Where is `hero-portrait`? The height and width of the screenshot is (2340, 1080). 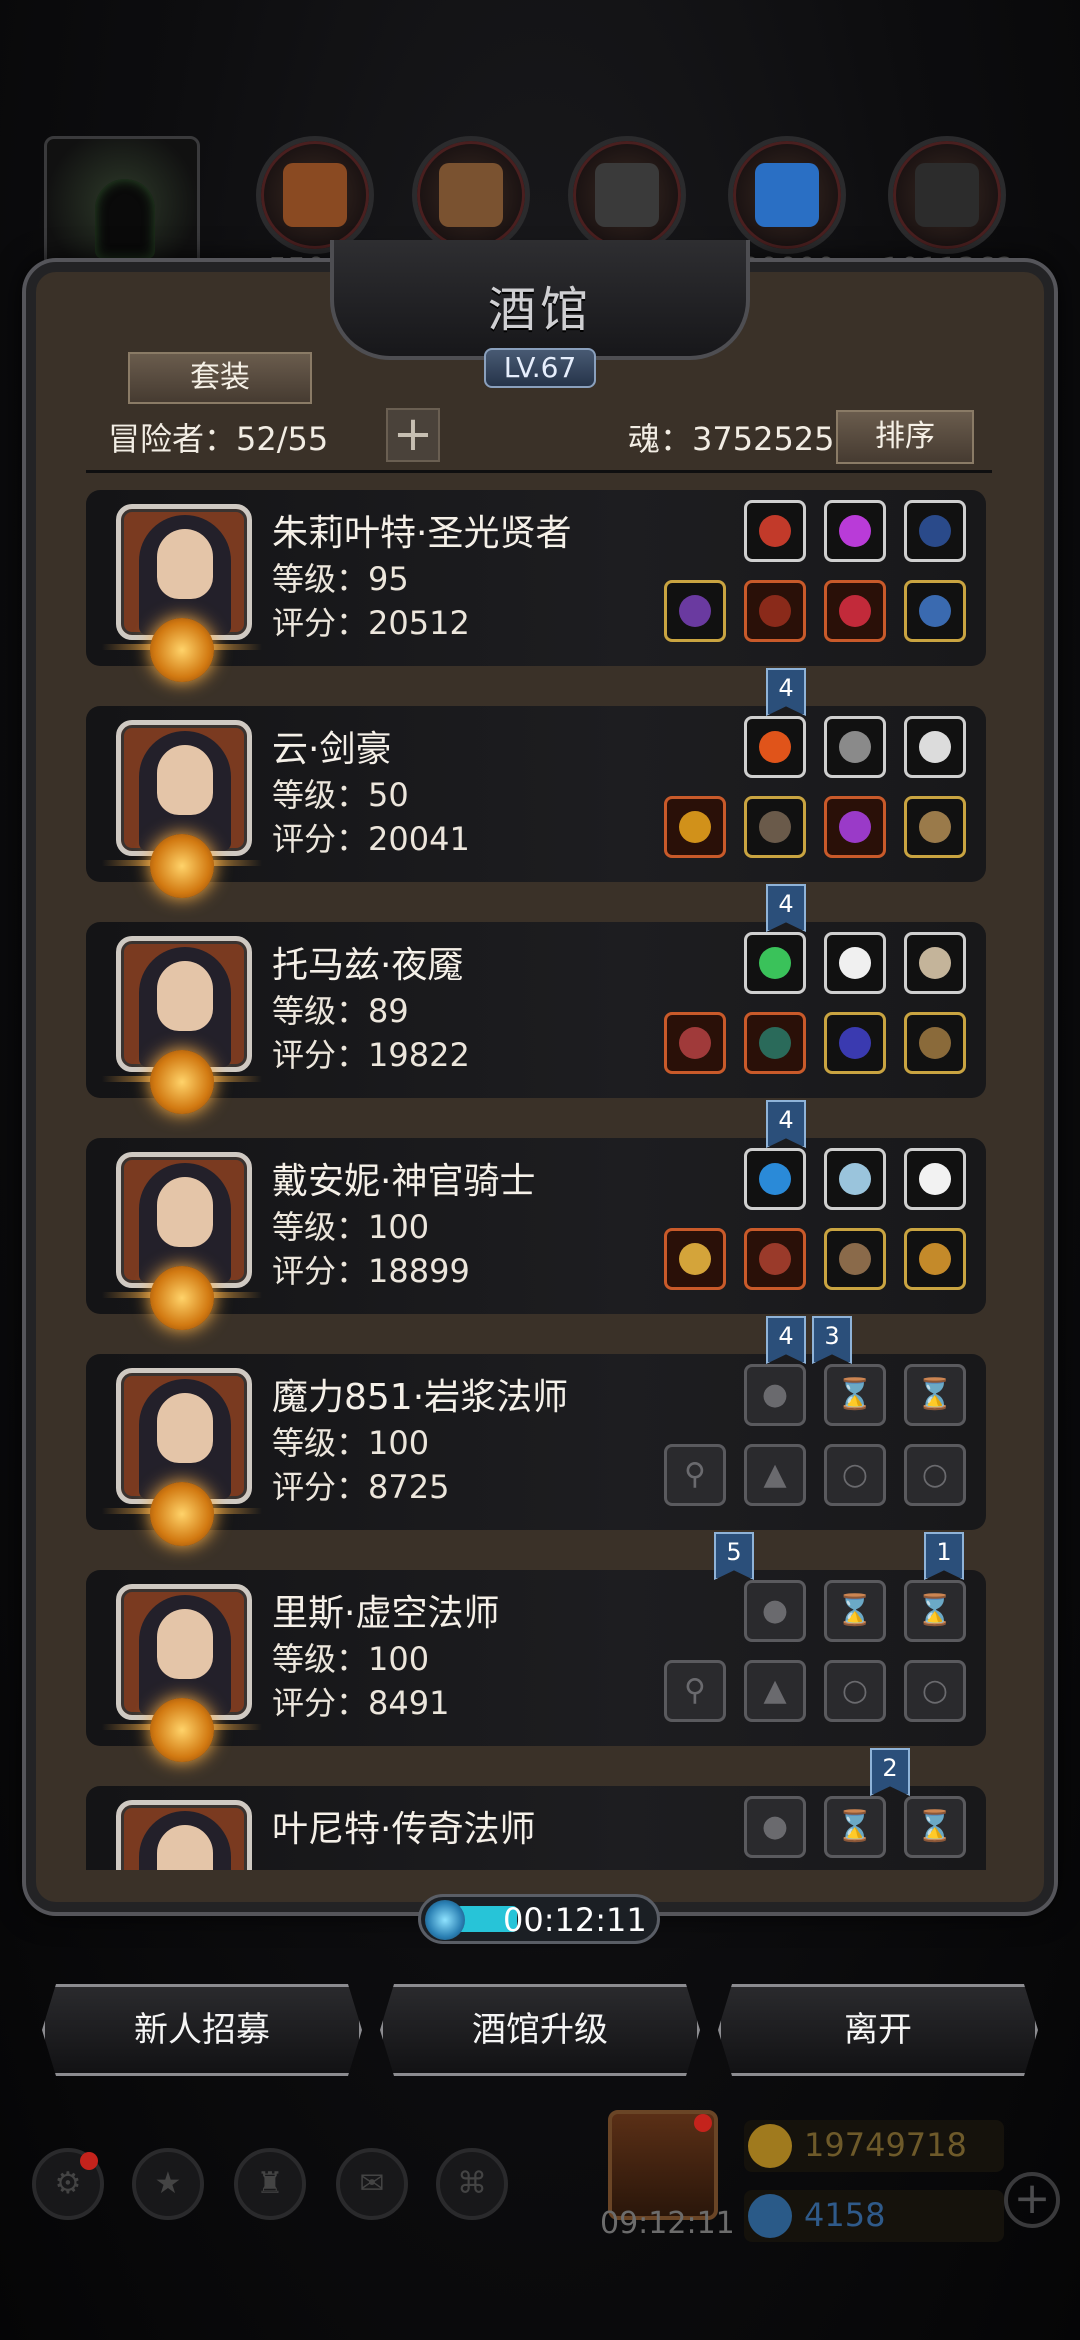 hero-portrait is located at coordinates (184, 1835).